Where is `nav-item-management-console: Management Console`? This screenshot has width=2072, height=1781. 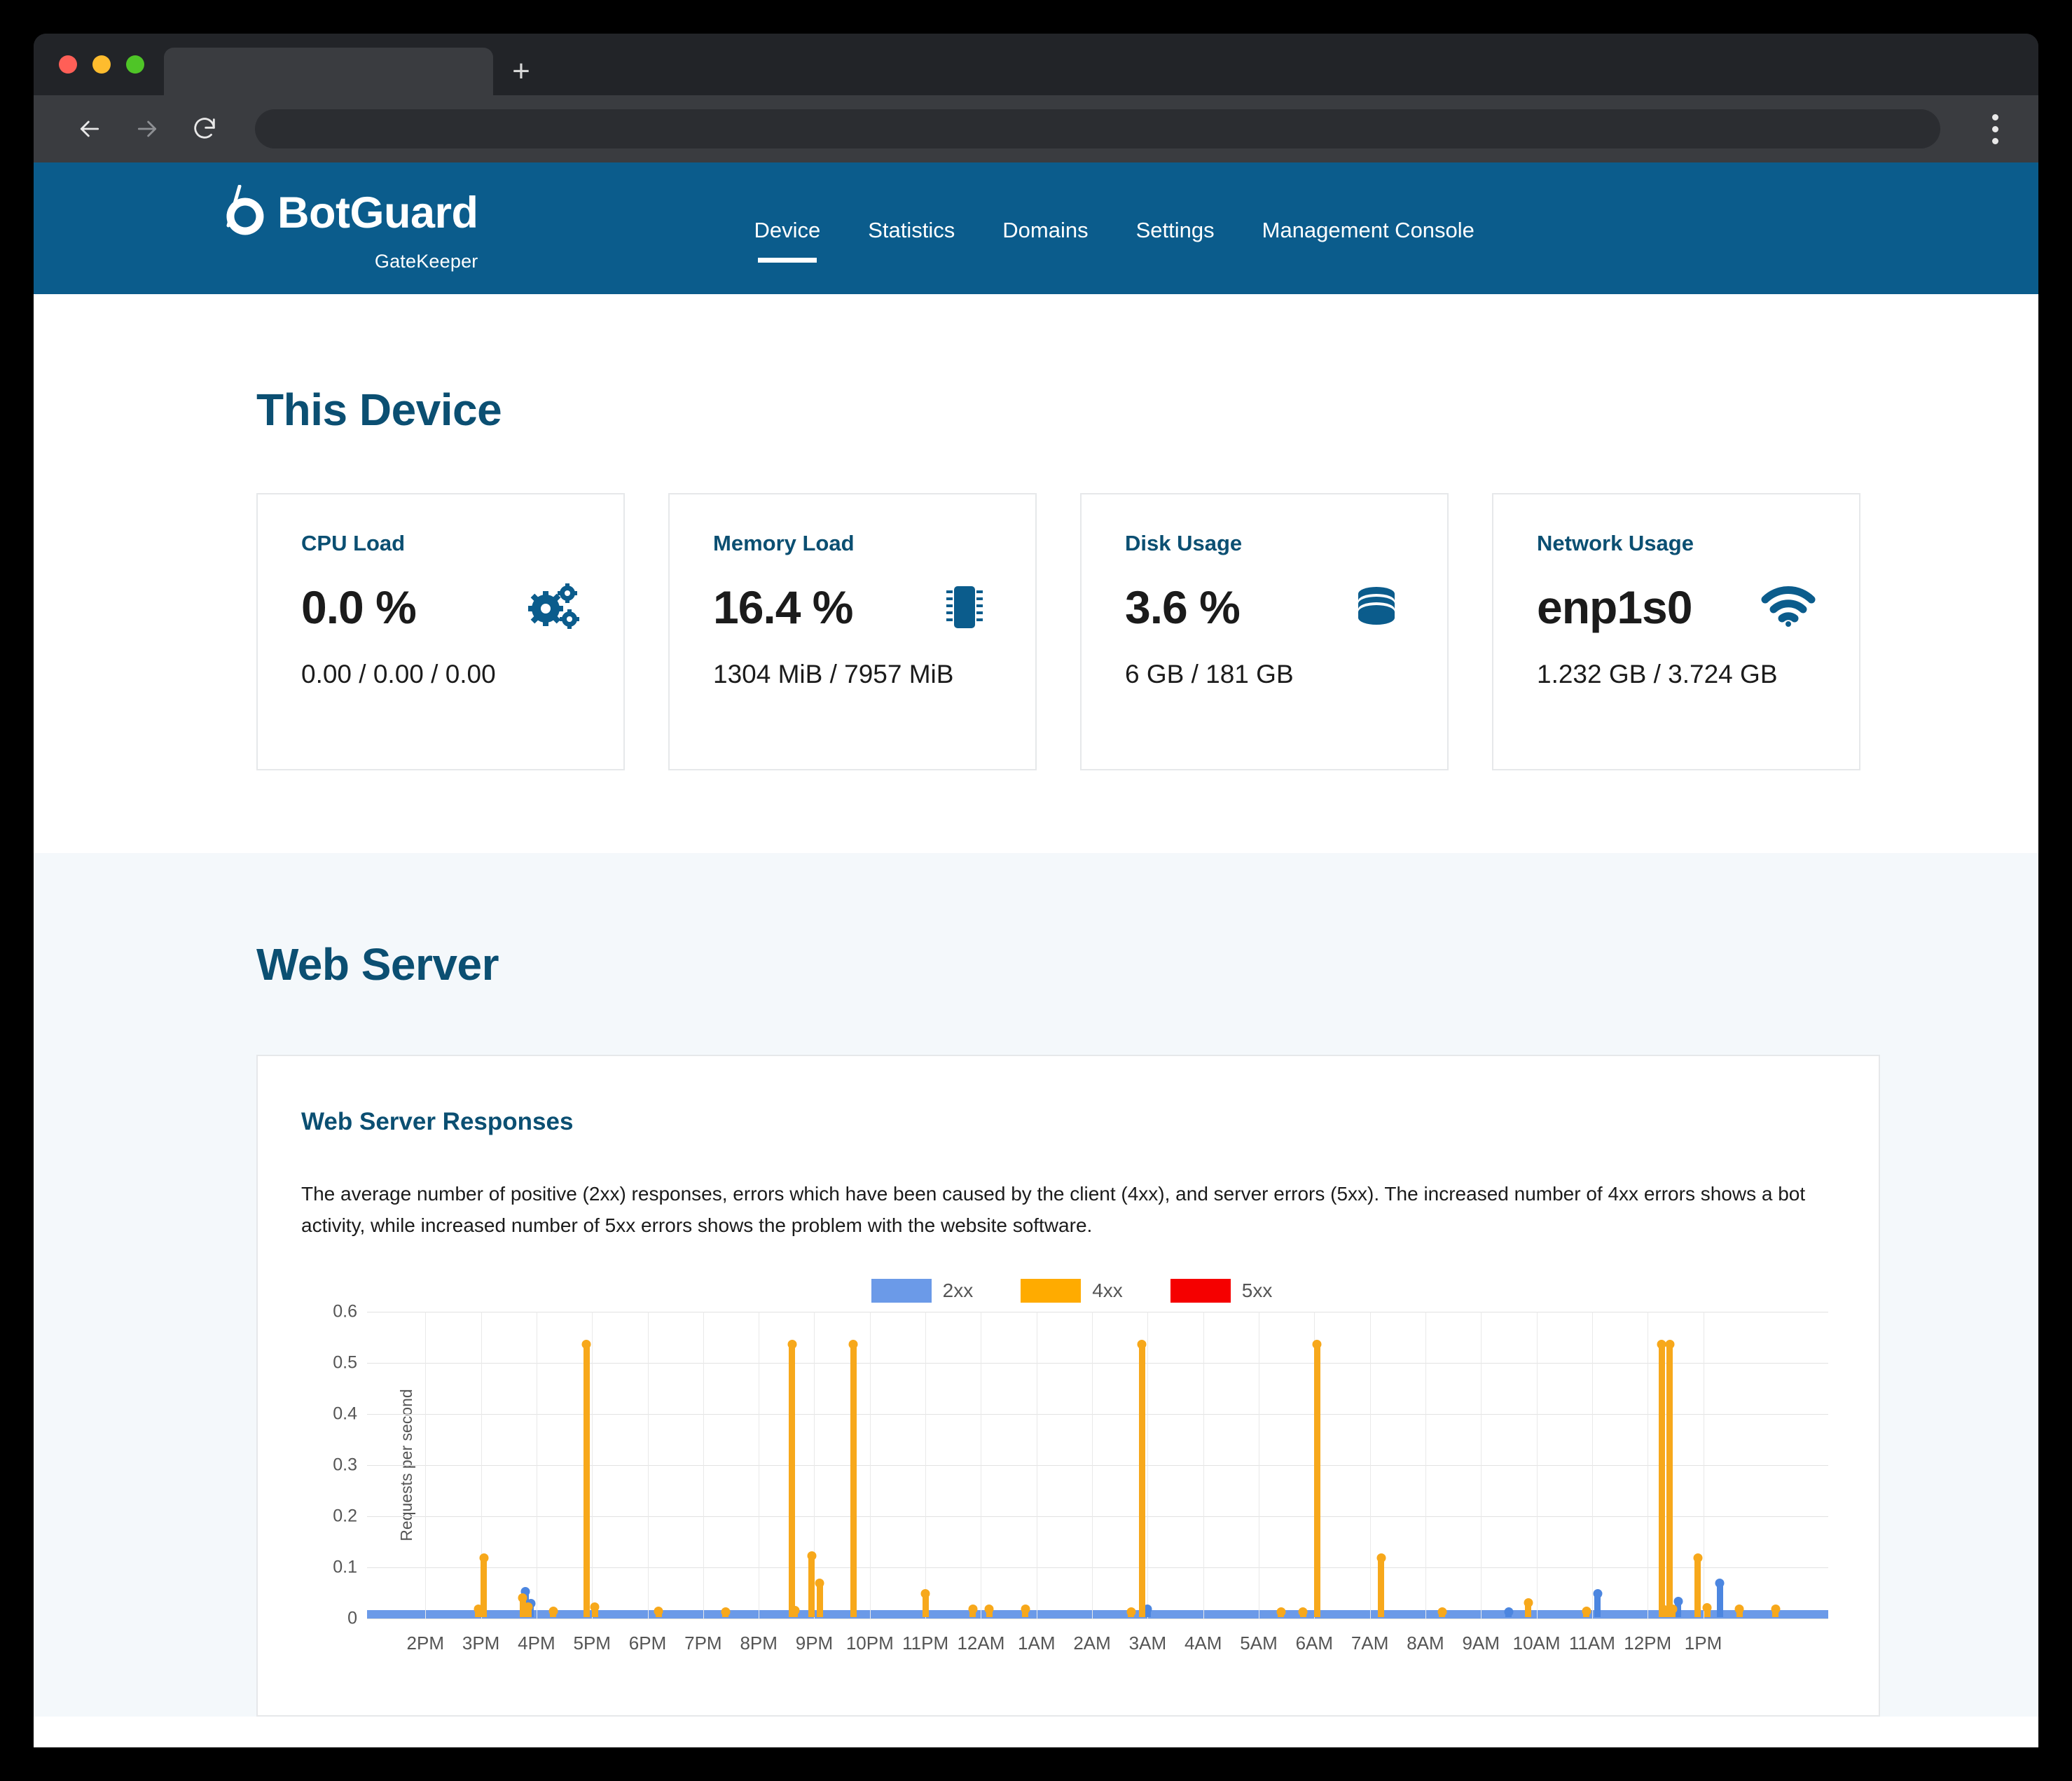 nav-item-management-console: Management Console is located at coordinates (1368, 230).